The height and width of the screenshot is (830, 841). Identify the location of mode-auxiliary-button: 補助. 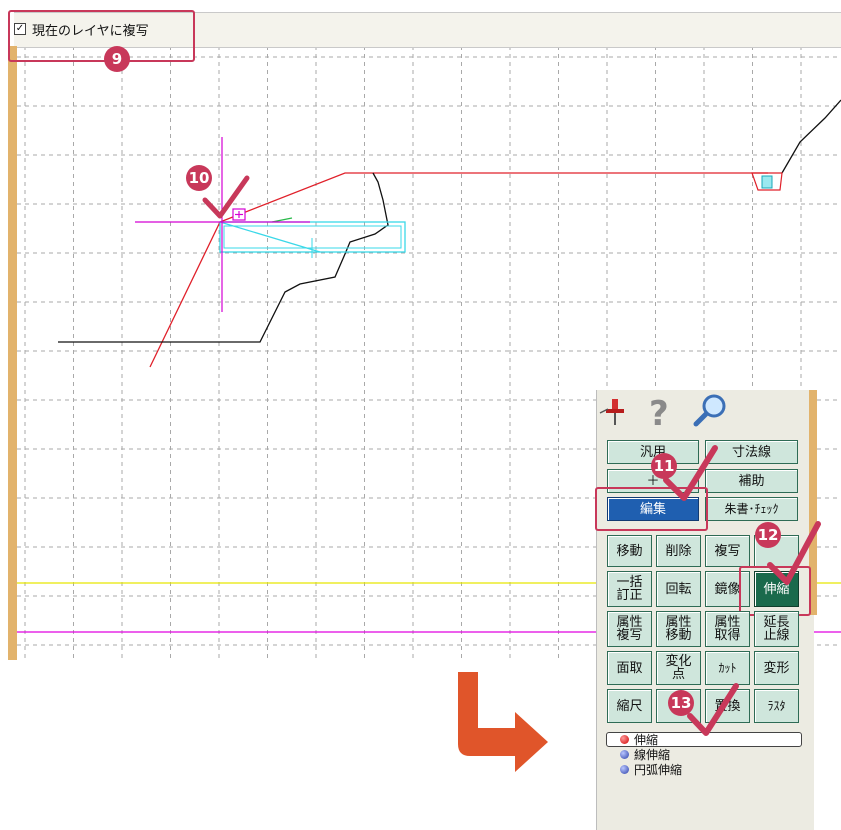
(751, 481).